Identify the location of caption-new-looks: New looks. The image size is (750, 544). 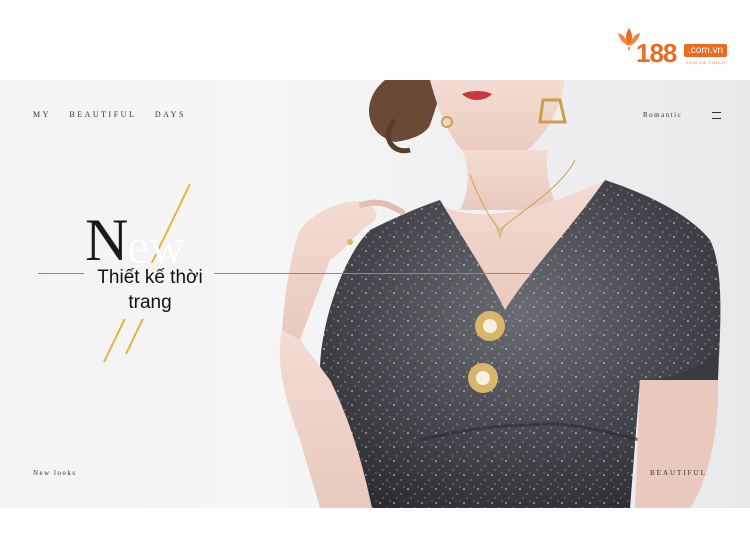
(55, 473).